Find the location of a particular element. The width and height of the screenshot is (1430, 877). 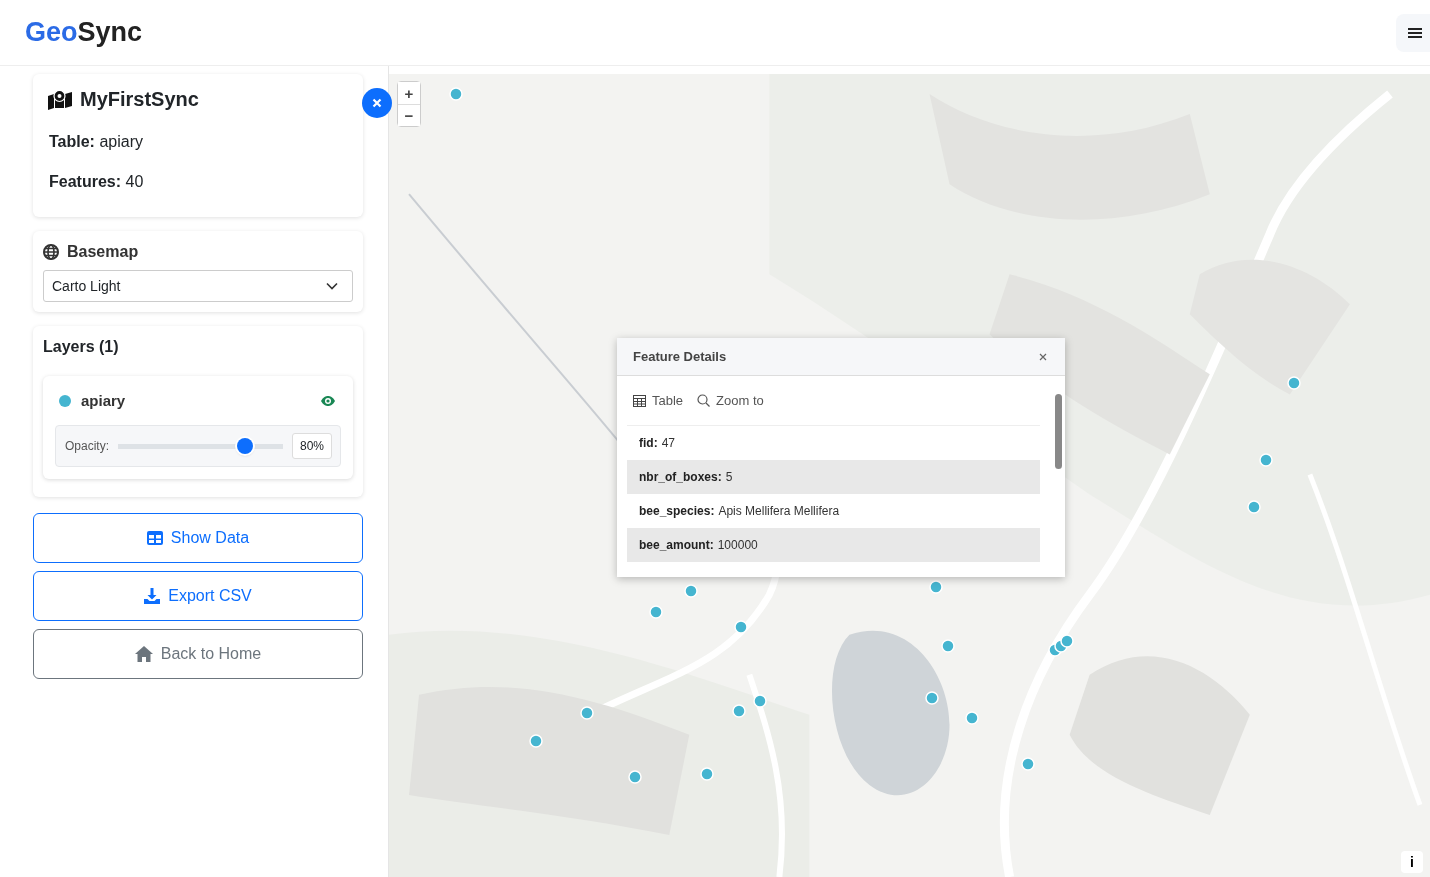

menu-icon is located at coordinates (1415, 32).